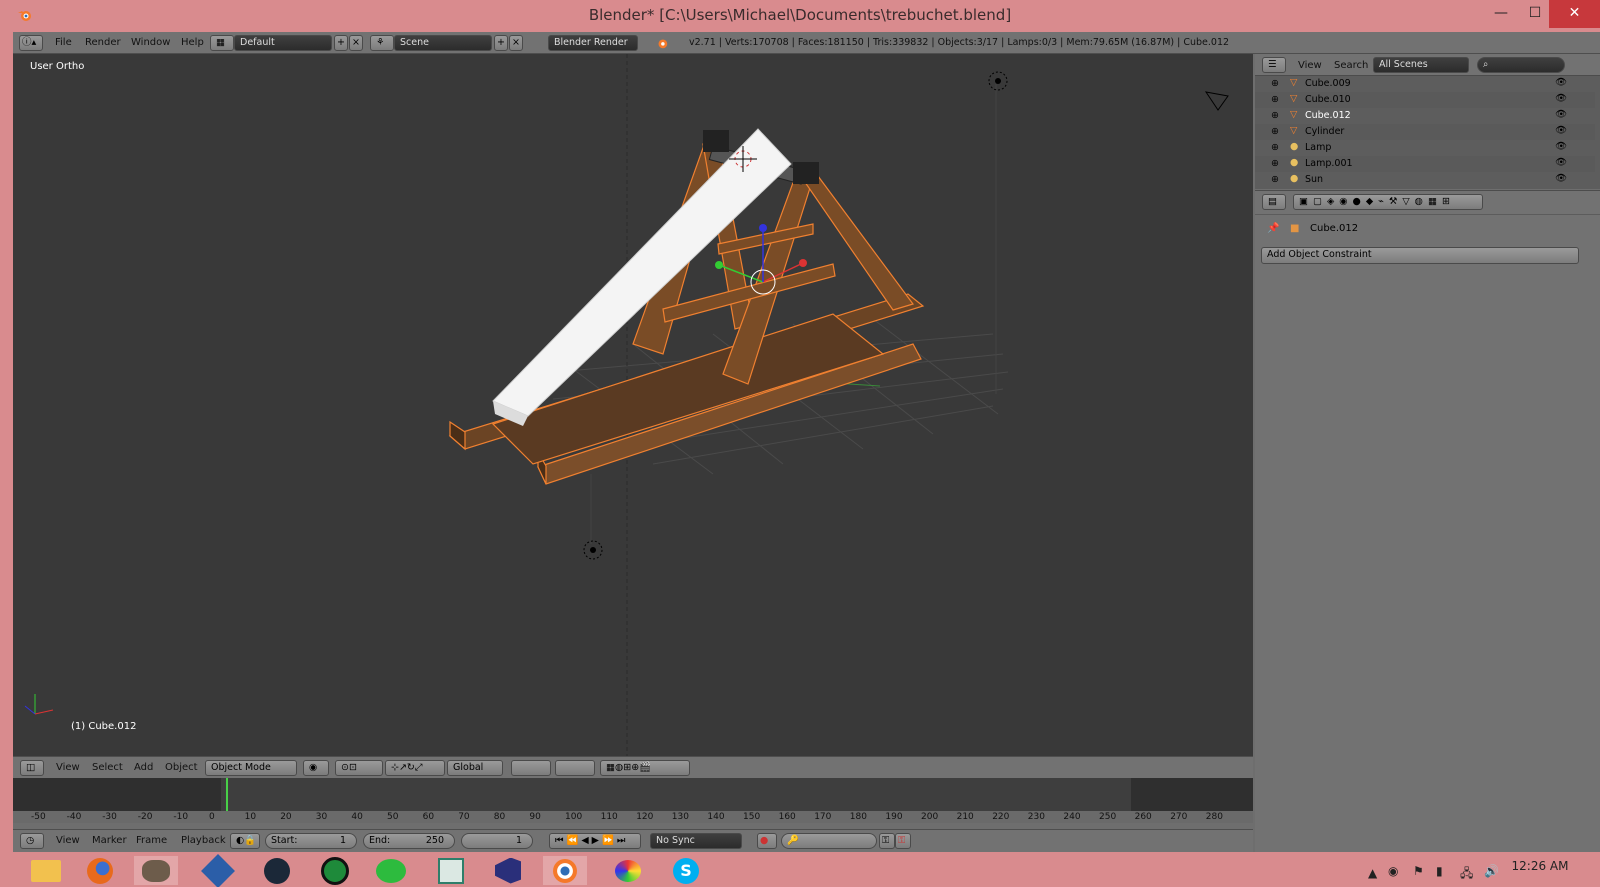  Describe the element at coordinates (409, 841) in the screenshot. I see `end-frame-field: End: 250` at that location.